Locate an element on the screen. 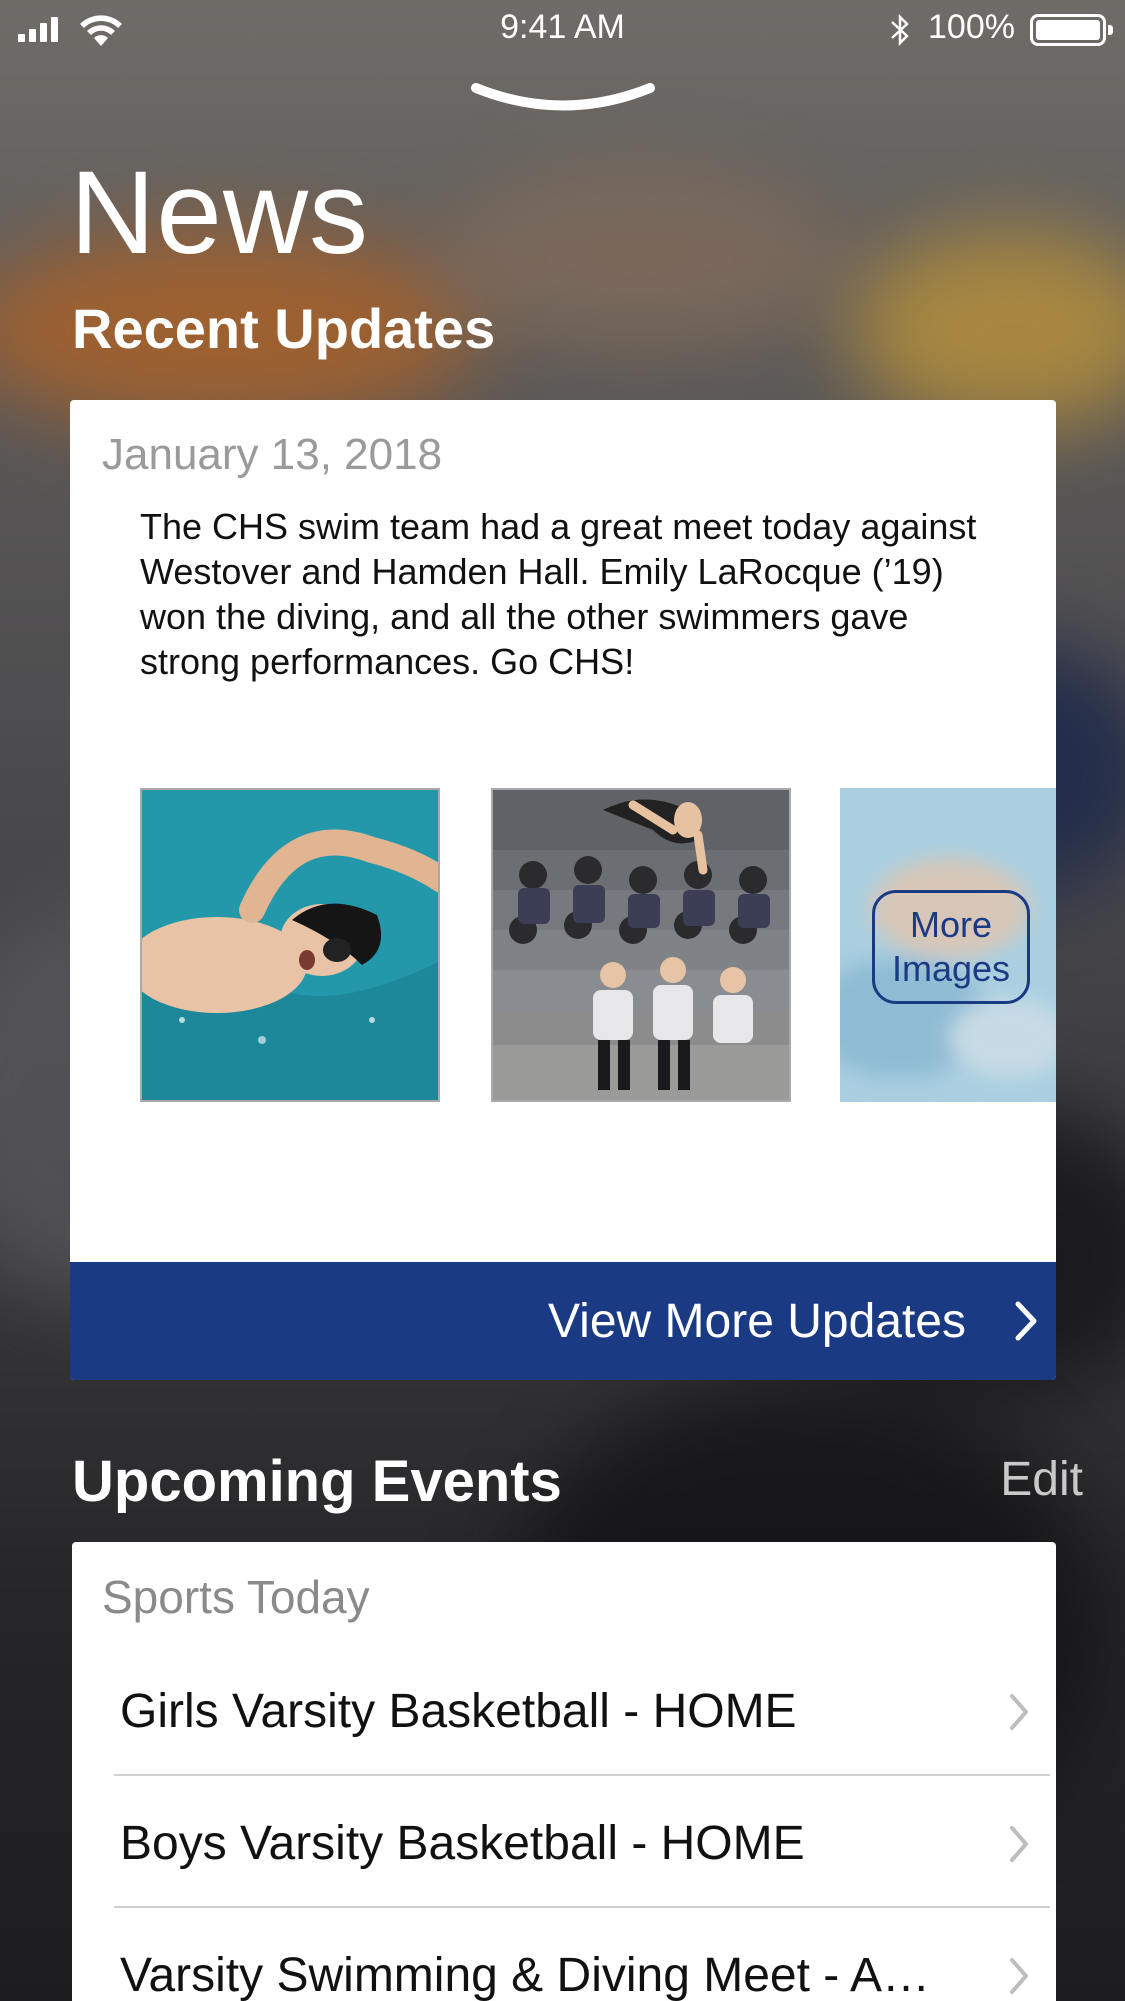 This screenshot has width=1125, height=2001. page-title: News is located at coordinates (220, 213).